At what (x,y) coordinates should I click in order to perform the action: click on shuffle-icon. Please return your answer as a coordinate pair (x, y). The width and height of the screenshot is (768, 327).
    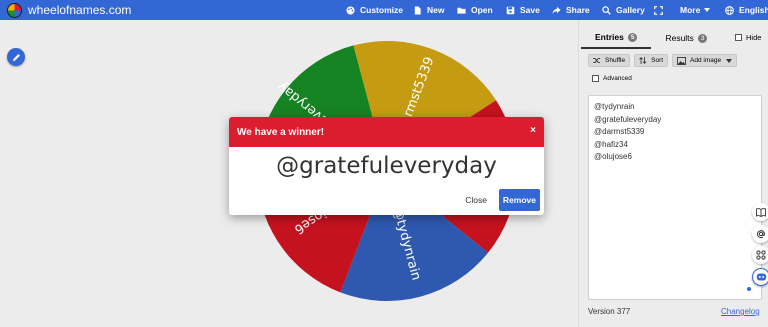
    Looking at the image, I should click on (597, 60).